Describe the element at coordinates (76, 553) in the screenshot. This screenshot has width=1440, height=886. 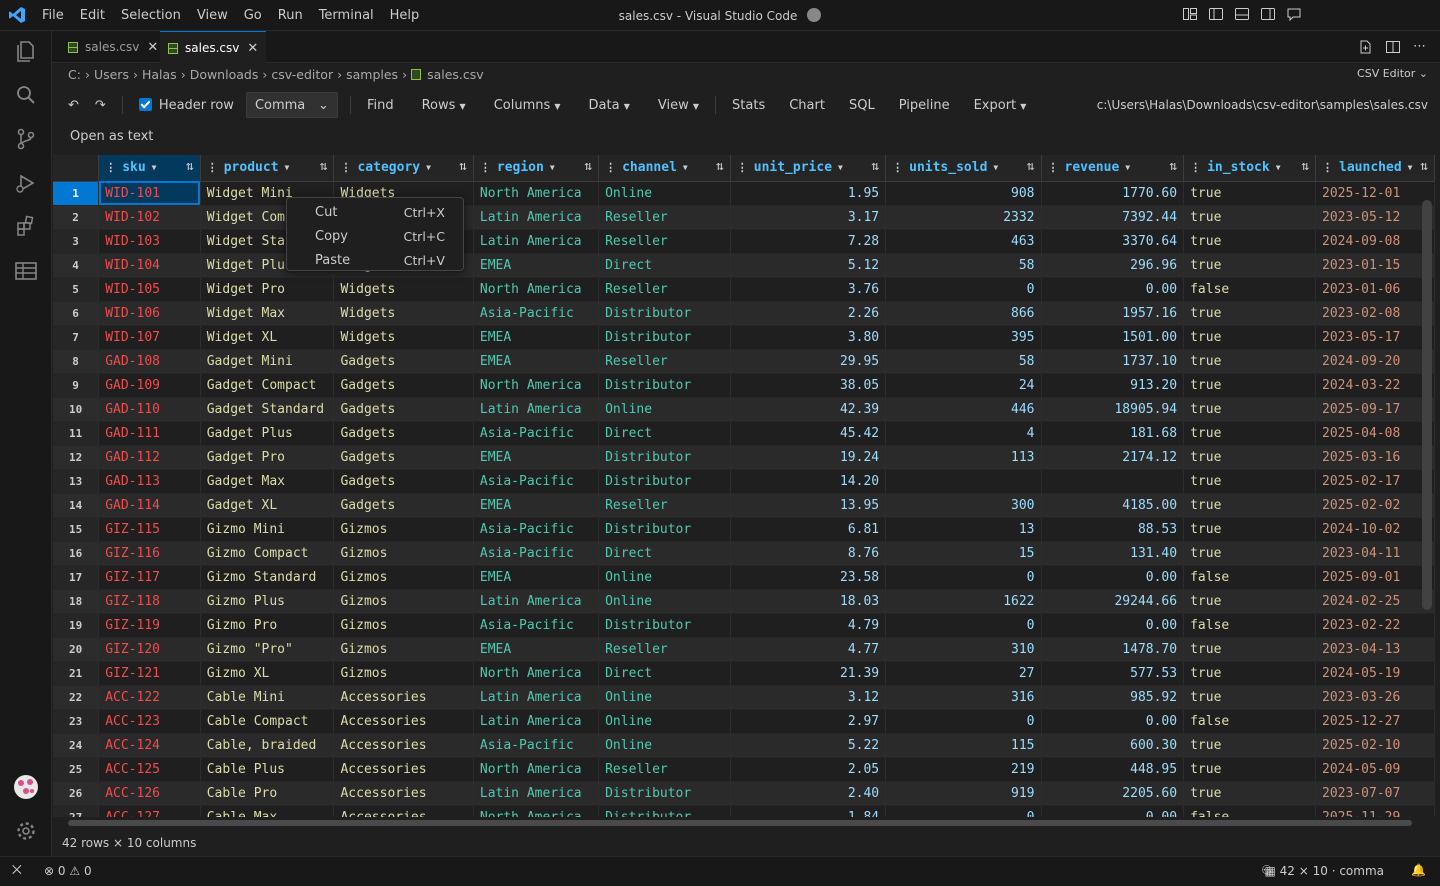
I see `row-number: 16` at that location.